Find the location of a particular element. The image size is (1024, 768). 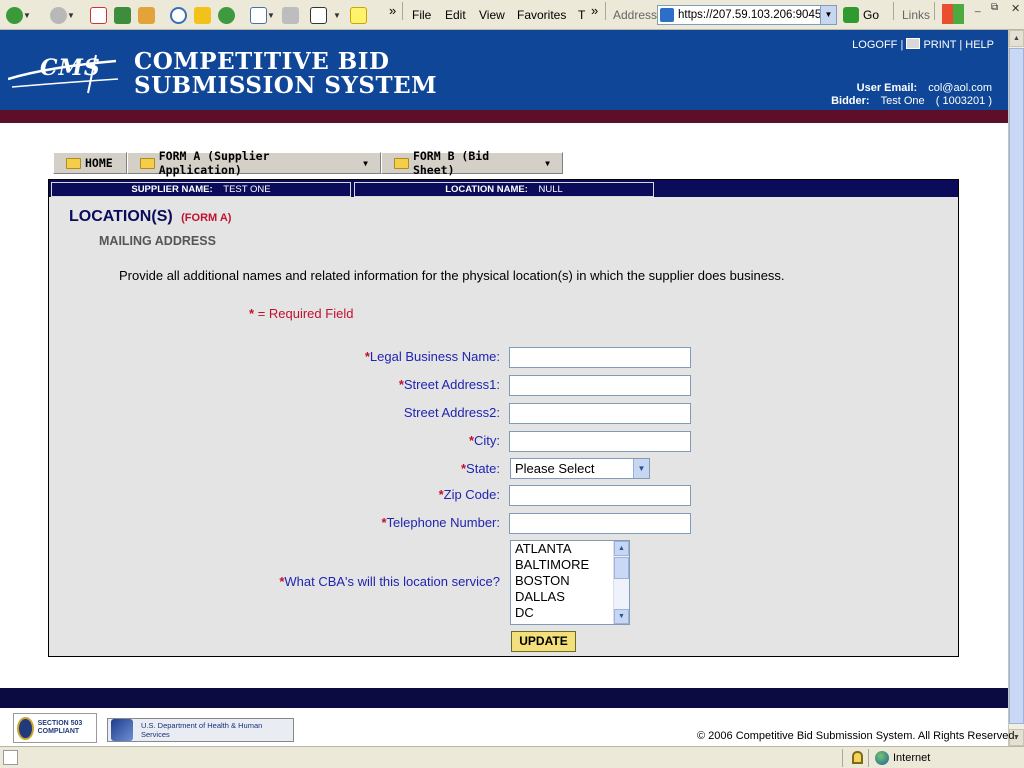

telephone-input is located at coordinates (600, 523).